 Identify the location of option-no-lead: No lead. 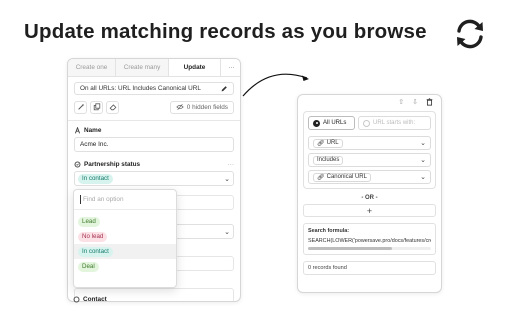
(125, 236).